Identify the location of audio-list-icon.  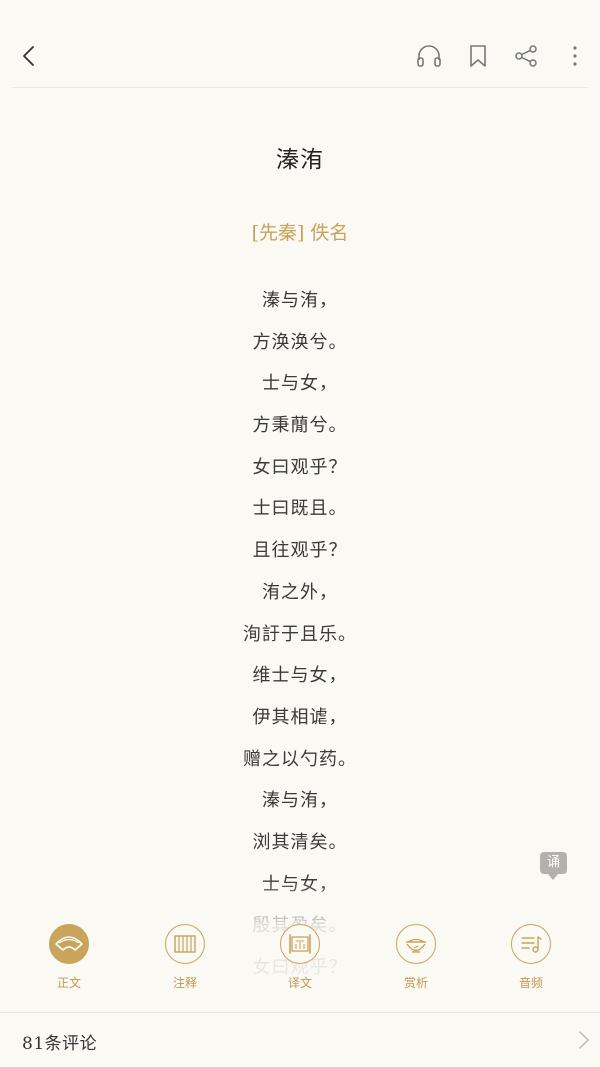
(531, 944).